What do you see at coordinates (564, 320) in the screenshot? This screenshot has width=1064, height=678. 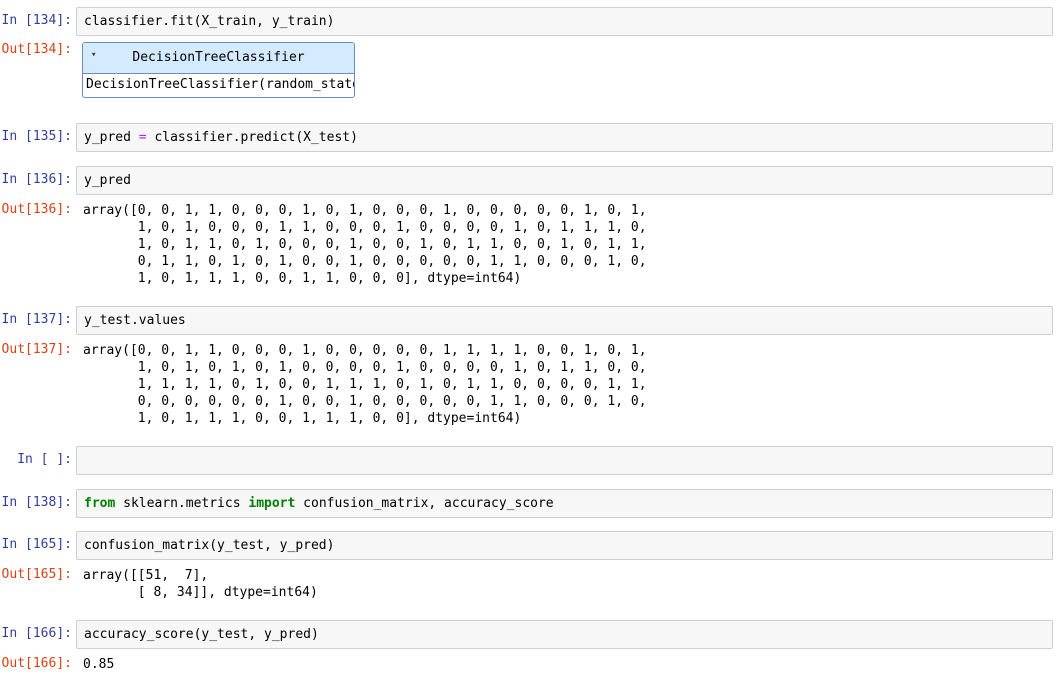 I see `code-cell-137: y_test.values` at bounding box center [564, 320].